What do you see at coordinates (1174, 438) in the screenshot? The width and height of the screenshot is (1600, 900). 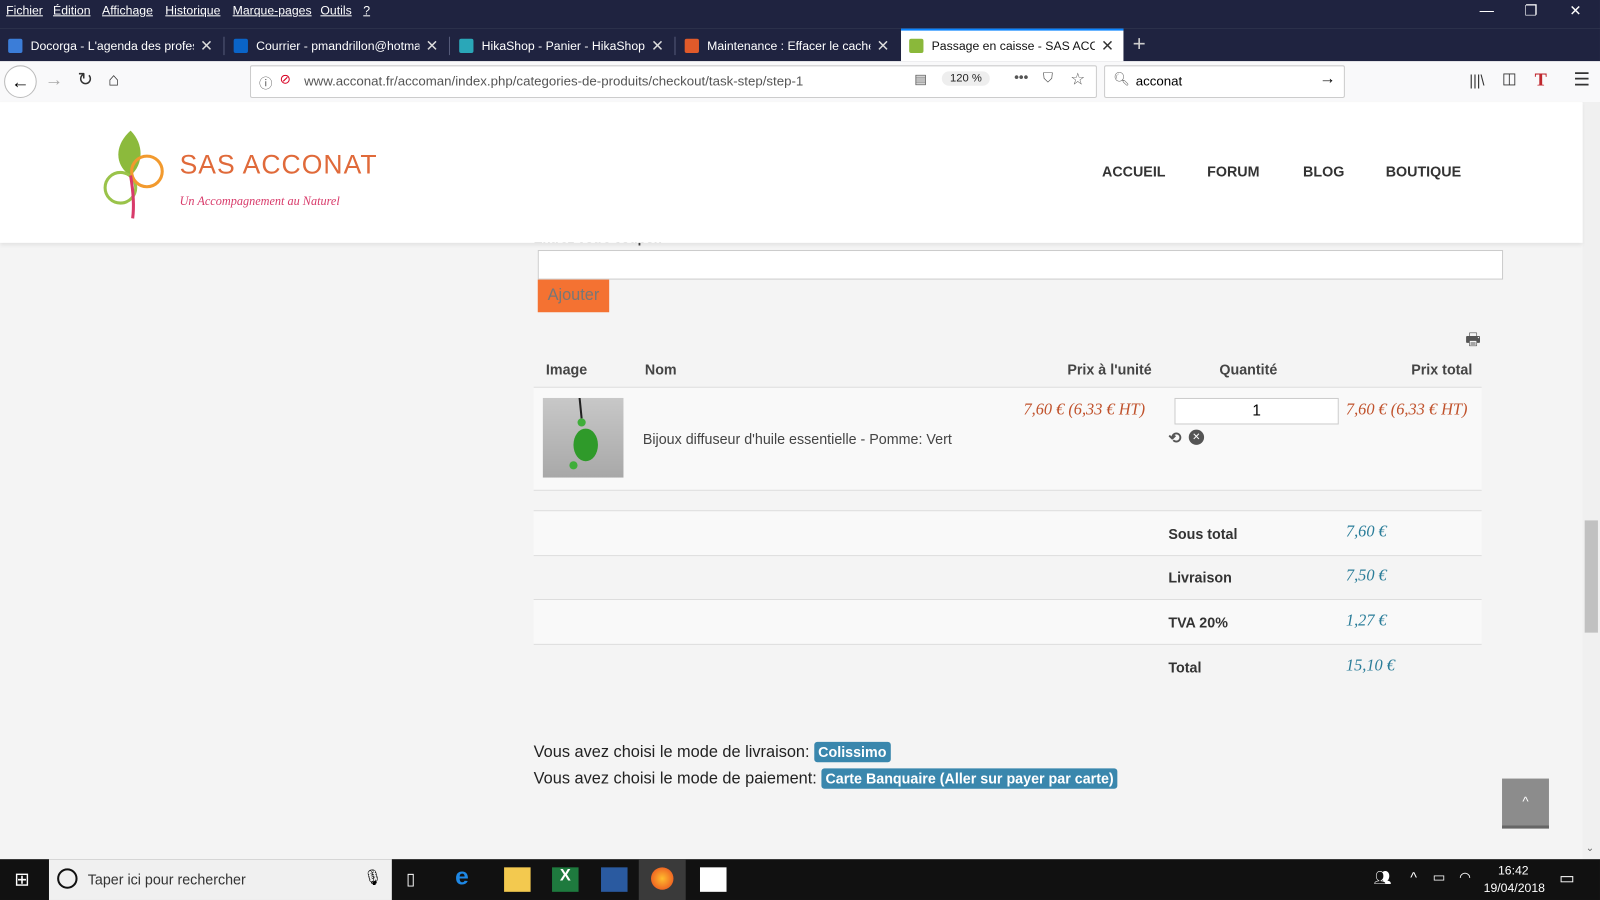 I see `refresh-icon: ⟲` at bounding box center [1174, 438].